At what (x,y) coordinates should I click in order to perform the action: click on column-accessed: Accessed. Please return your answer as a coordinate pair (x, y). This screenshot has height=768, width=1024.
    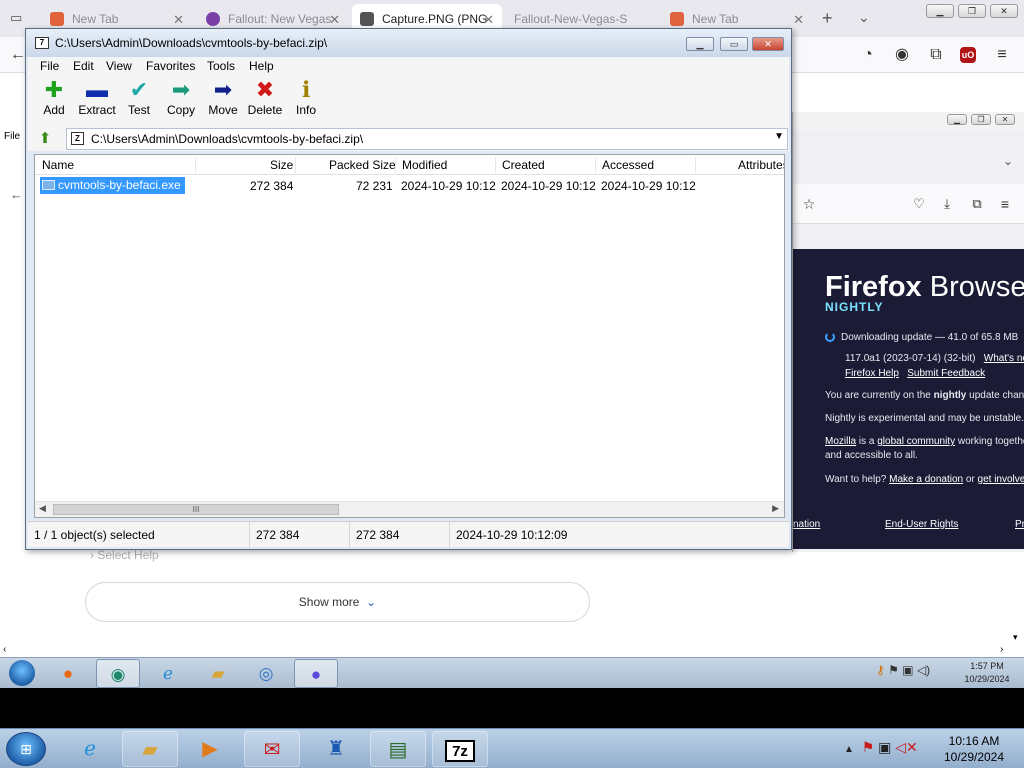
    Looking at the image, I should click on (628, 165).